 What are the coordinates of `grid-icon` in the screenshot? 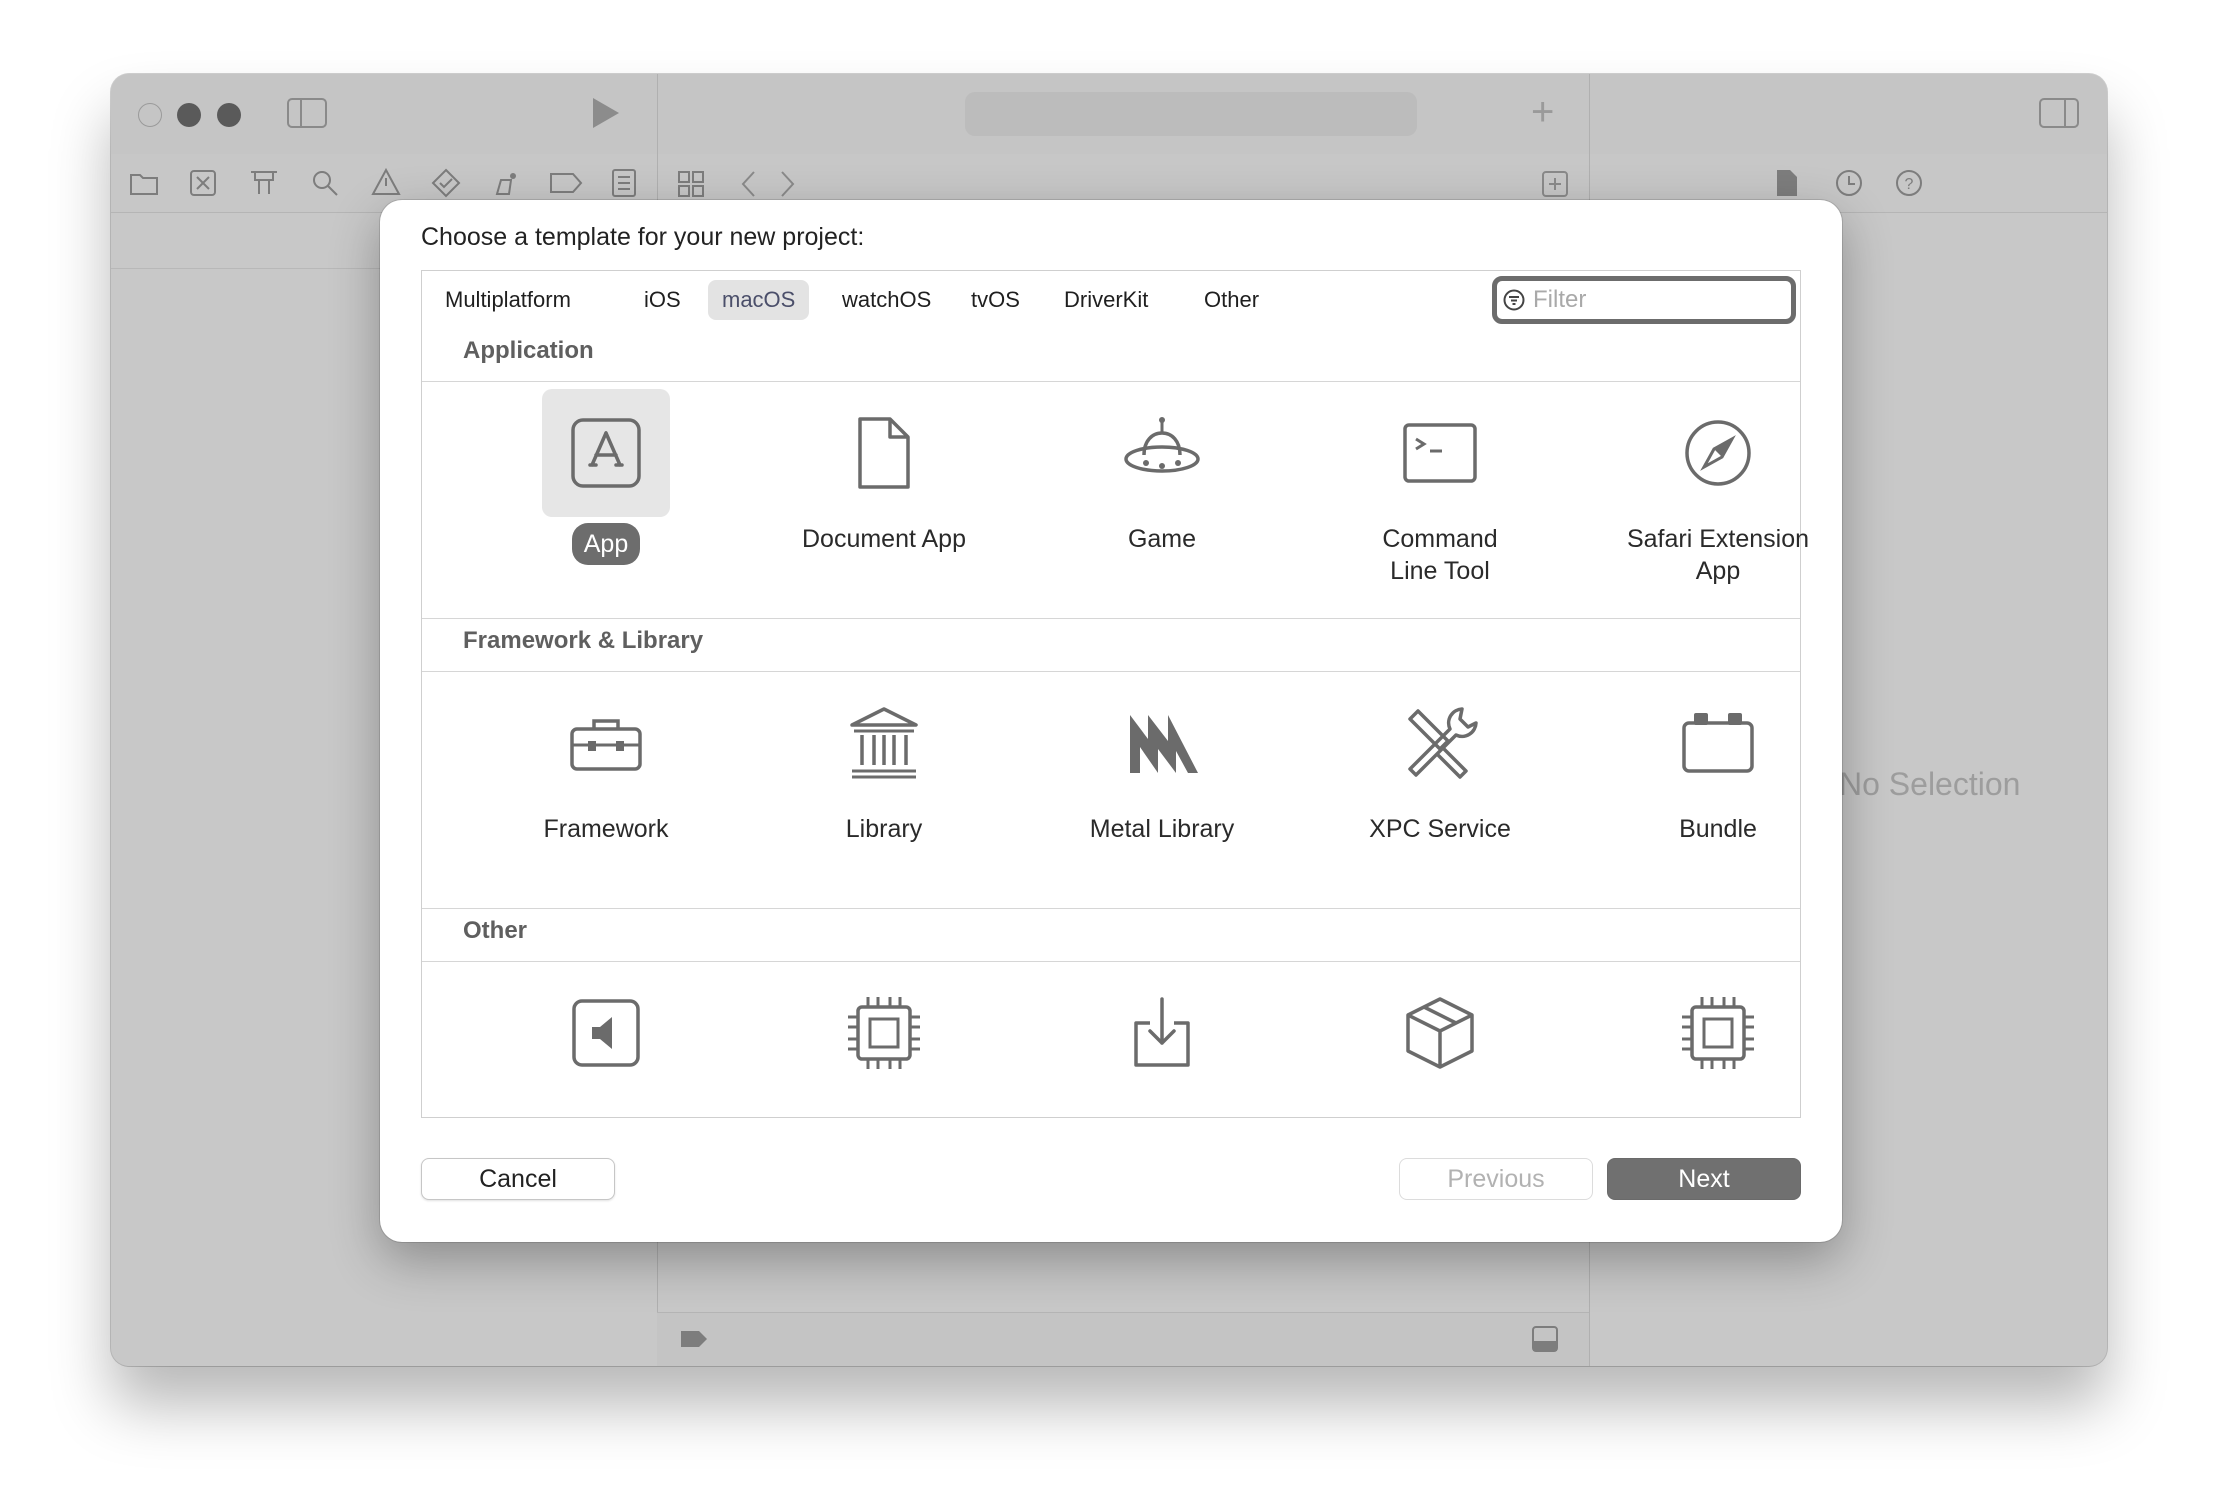 It's located at (691, 184).